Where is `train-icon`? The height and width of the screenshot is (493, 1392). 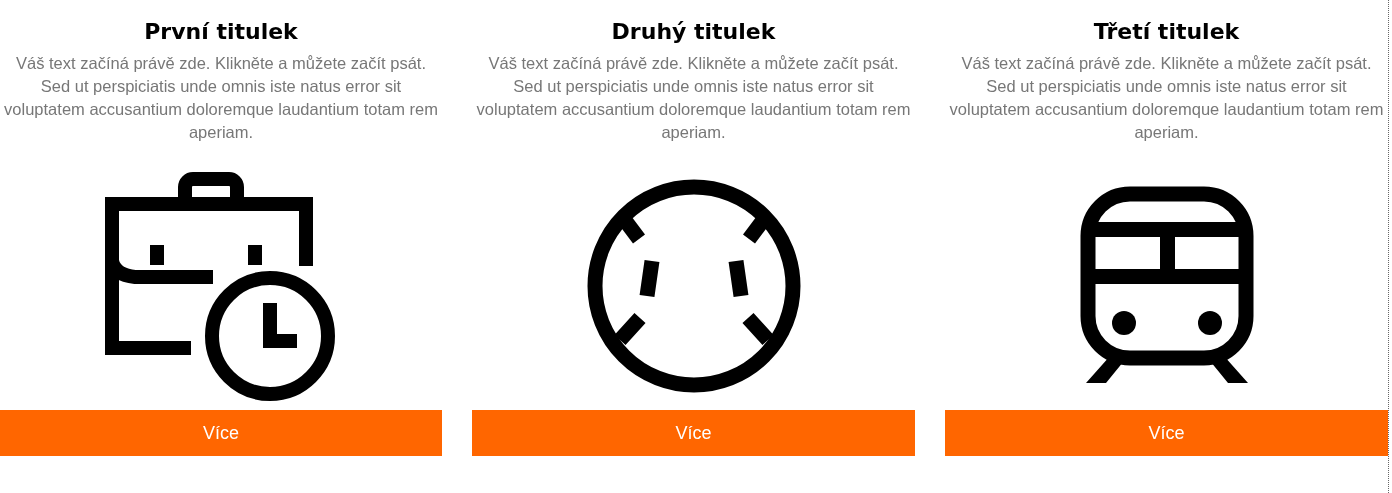 train-icon is located at coordinates (1166, 286).